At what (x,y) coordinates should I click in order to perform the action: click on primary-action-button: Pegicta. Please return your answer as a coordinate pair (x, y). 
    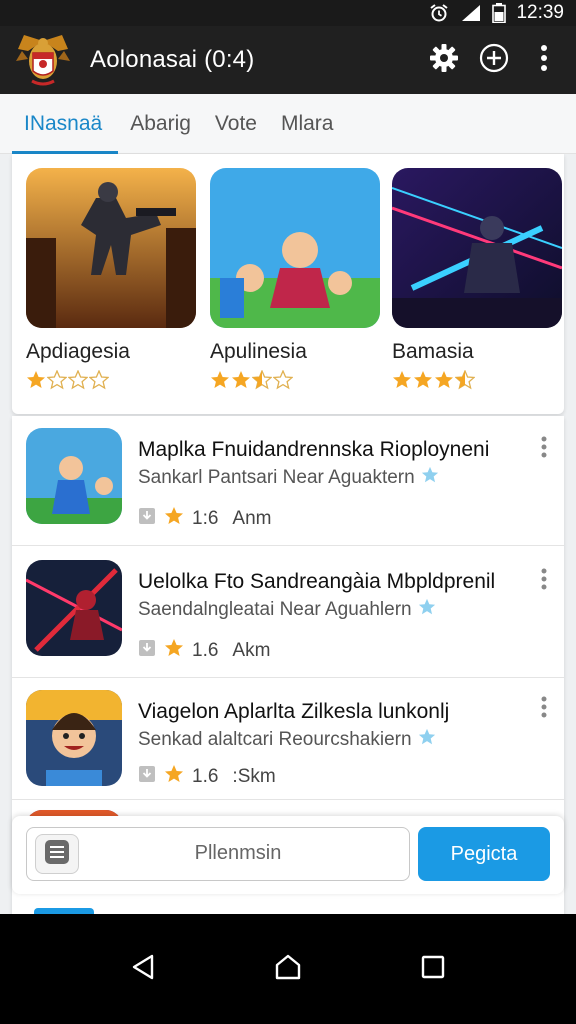
    Looking at the image, I should click on (484, 854).